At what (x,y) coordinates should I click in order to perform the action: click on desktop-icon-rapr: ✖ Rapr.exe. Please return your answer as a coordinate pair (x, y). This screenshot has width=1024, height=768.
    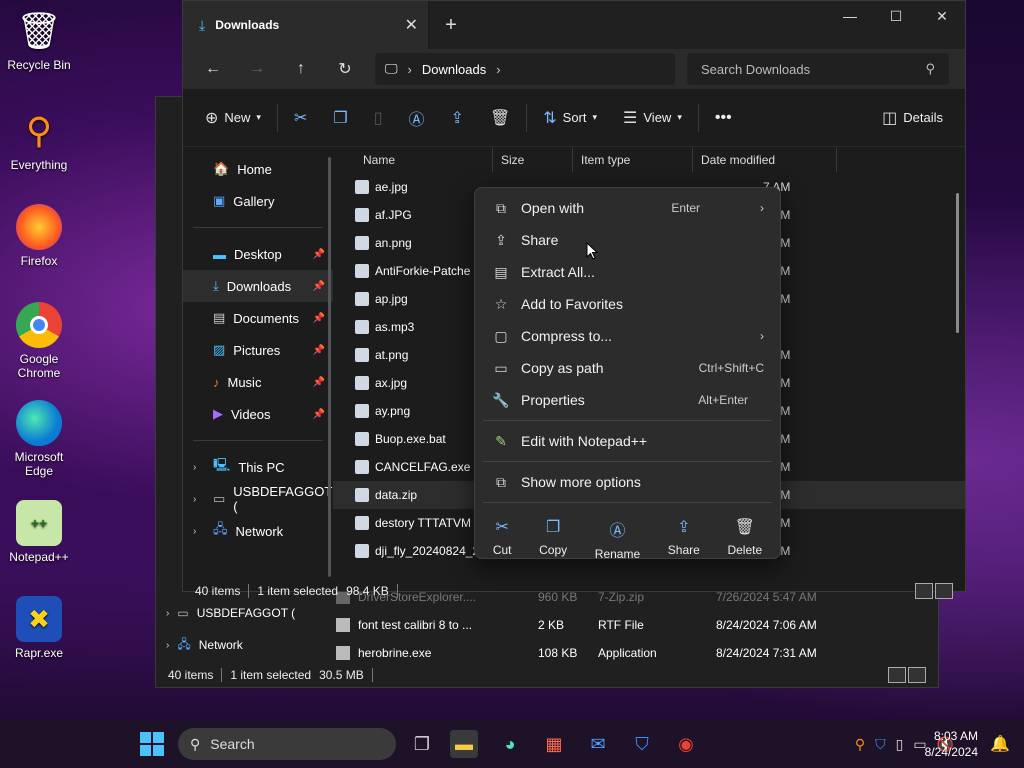
    Looking at the image, I should click on (39, 628).